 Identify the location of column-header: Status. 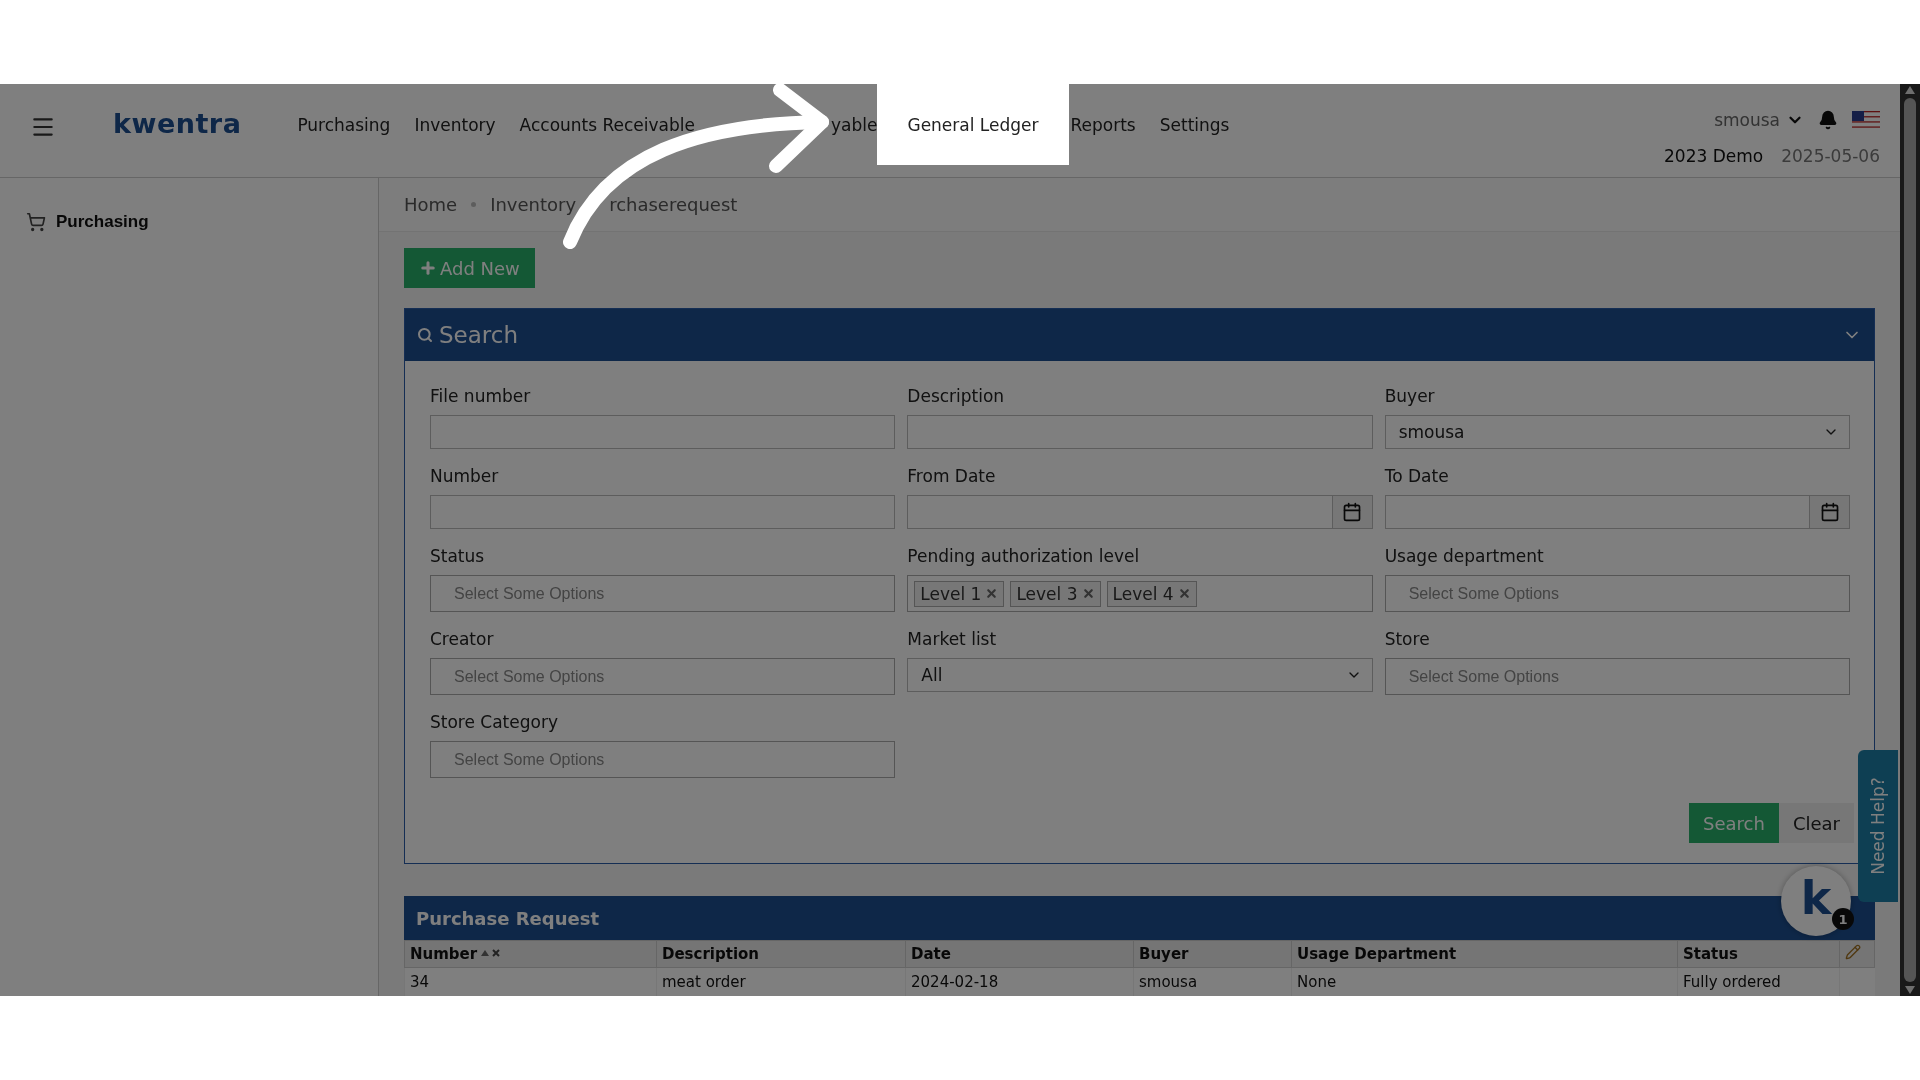
(1758, 954).